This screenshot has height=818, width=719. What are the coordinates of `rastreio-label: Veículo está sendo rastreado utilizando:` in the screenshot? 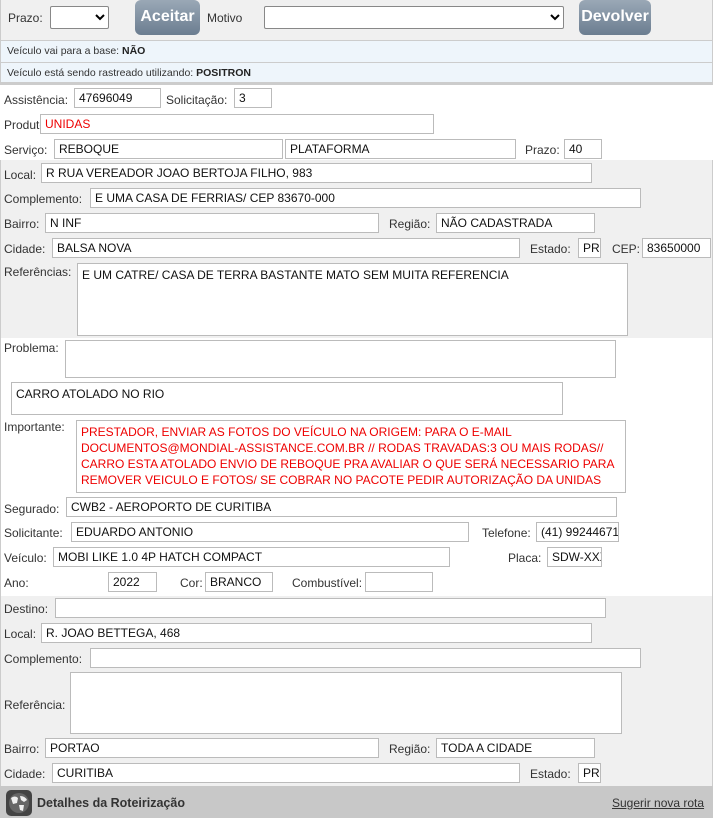 It's located at (100, 73).